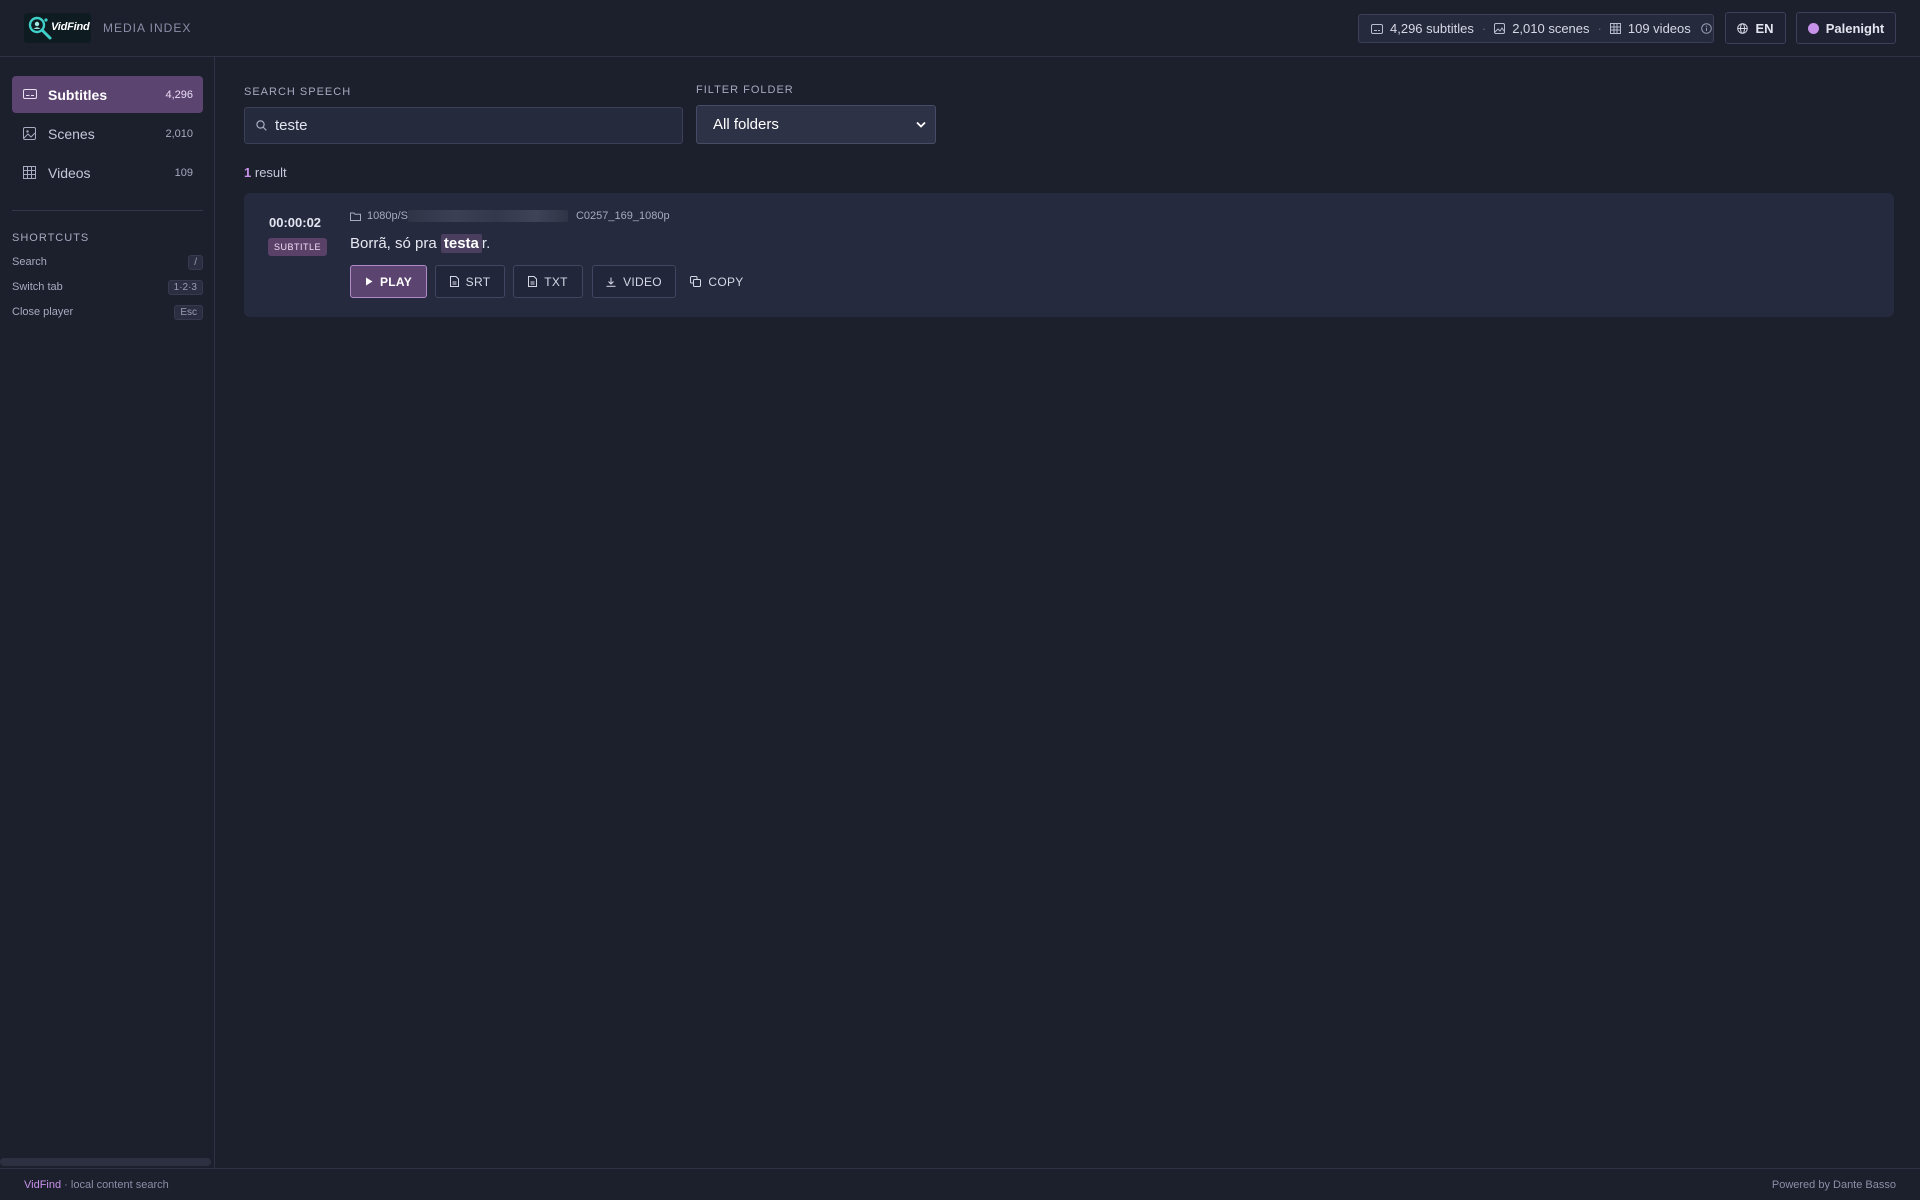 This screenshot has width=1920, height=1200. Describe the element at coordinates (179, 94) in the screenshot. I see `sidebar-item-count: 4,296` at that location.